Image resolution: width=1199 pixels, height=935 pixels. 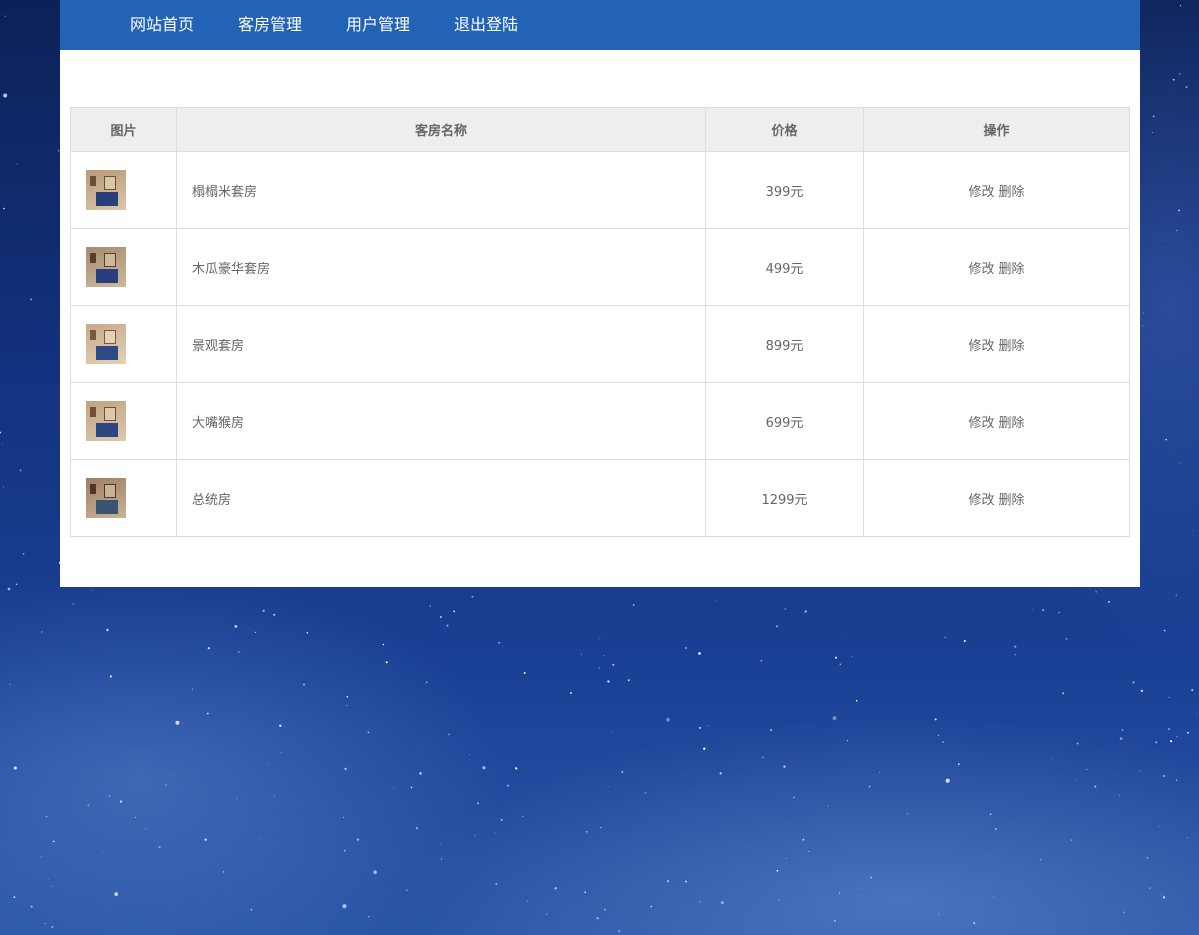 What do you see at coordinates (270, 25) in the screenshot?
I see `nav-room-management: 客房管理` at bounding box center [270, 25].